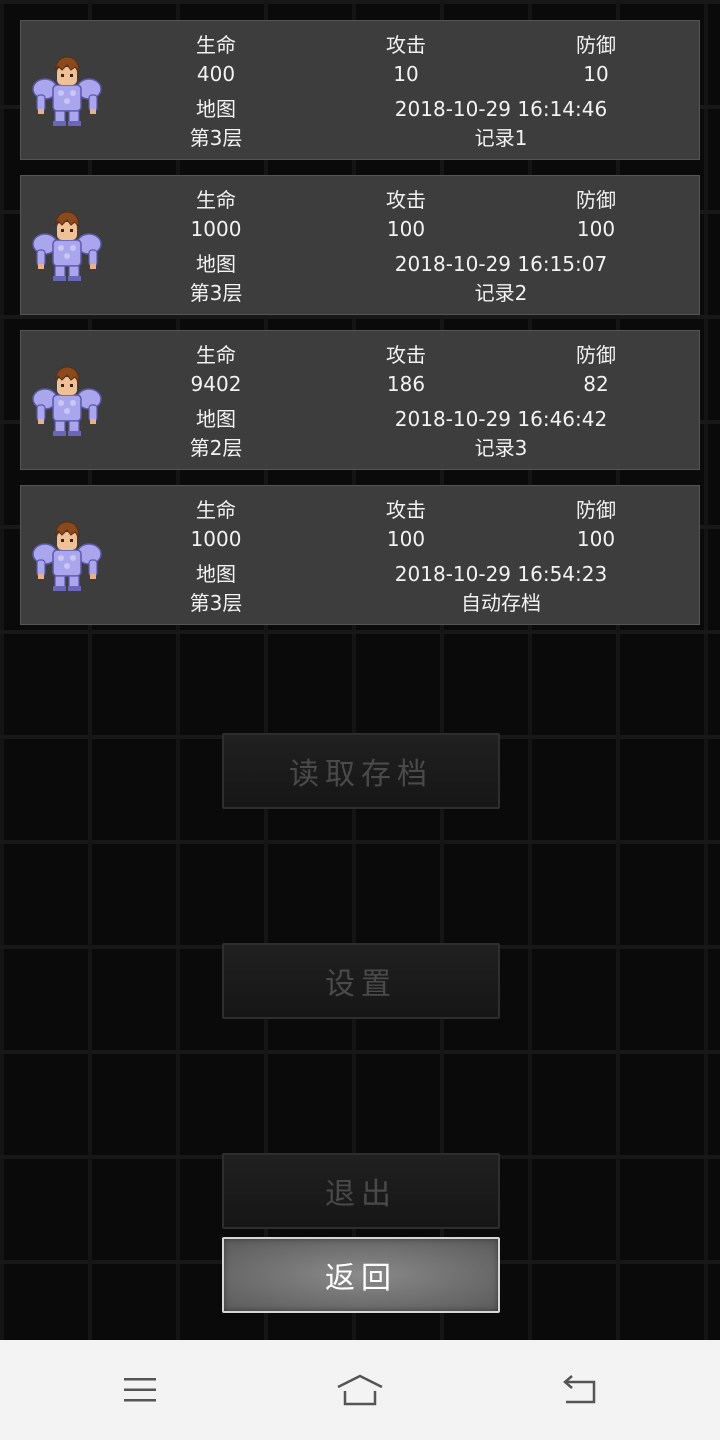 This screenshot has height=1440, width=720. Describe the element at coordinates (501, 293) in the screenshot. I see `save-name: 记录2` at that location.